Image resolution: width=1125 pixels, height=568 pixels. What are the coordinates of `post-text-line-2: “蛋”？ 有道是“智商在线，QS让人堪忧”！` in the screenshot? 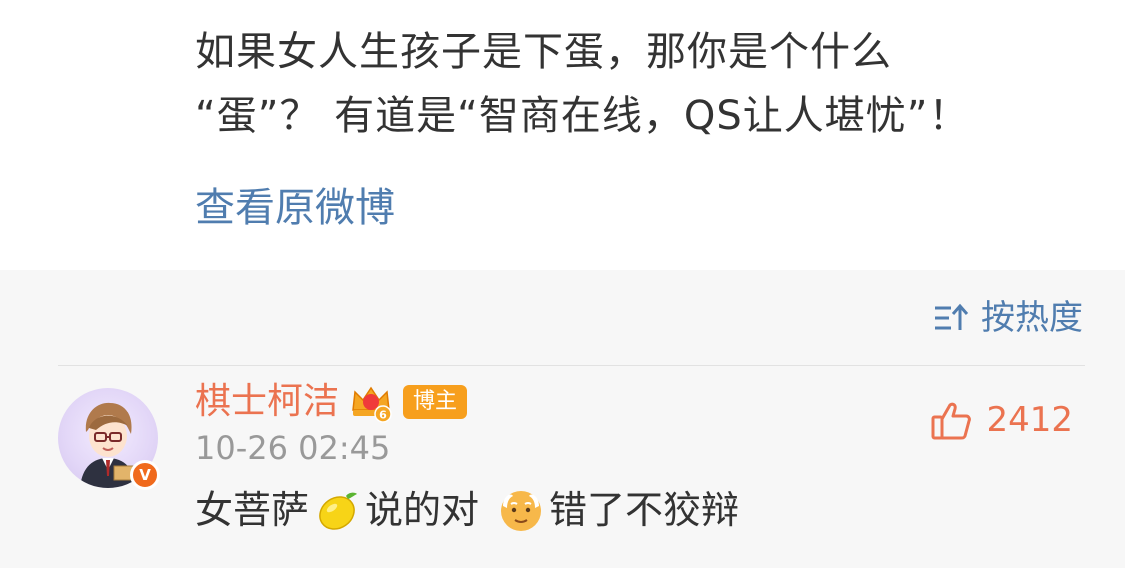 It's located at (582, 116).